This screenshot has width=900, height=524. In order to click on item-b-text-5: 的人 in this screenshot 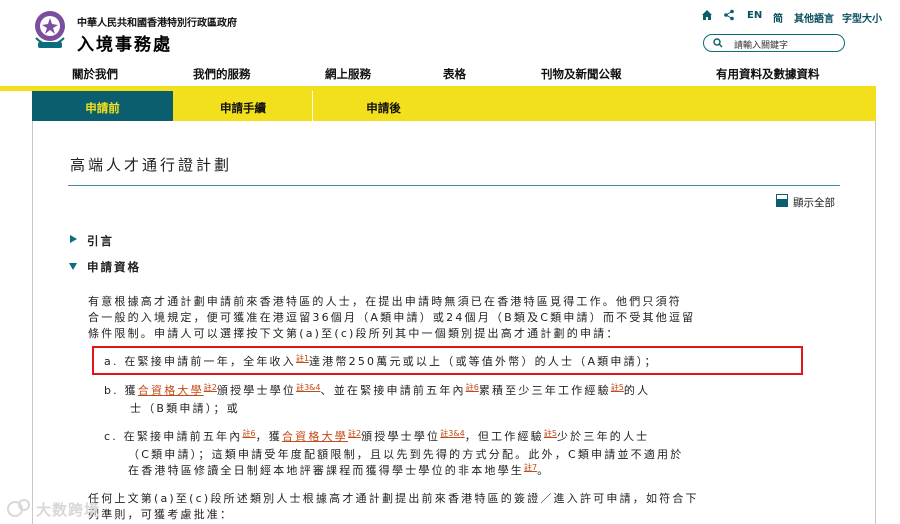, I will do `click(637, 390)`.